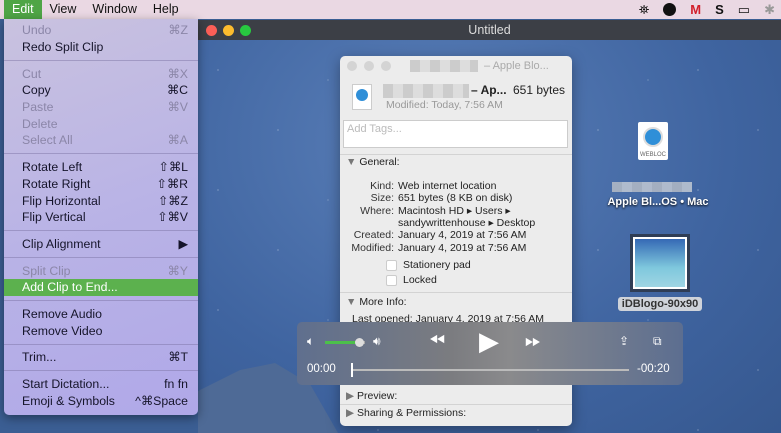  What do you see at coordinates (372, 247) in the screenshot?
I see `field-key: Modified:` at bounding box center [372, 247].